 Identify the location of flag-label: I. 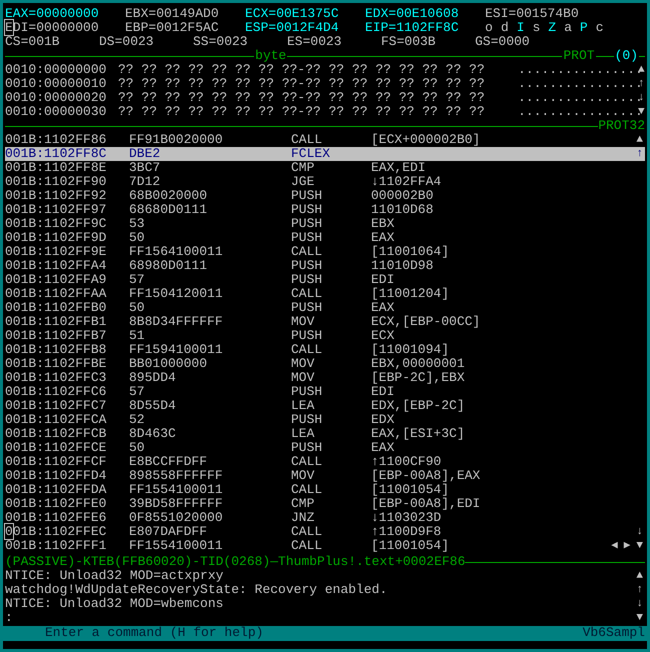
(520, 28).